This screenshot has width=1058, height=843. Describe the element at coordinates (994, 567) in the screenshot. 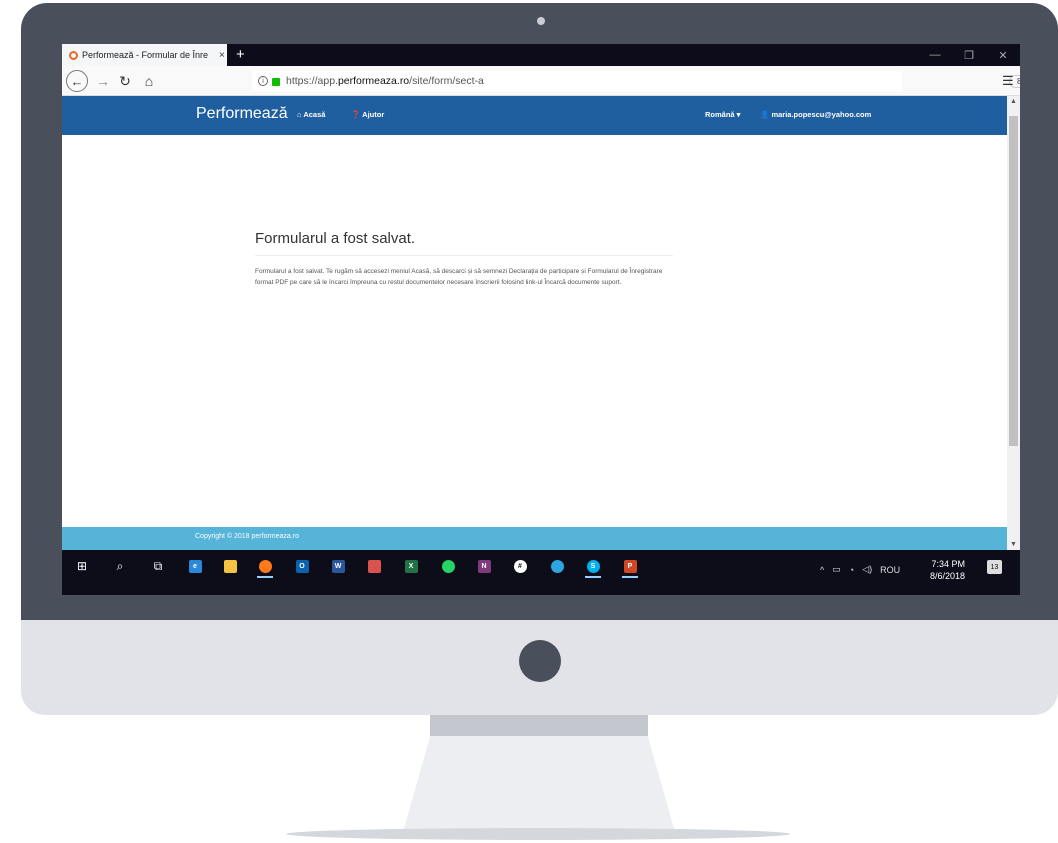

I see `notifications-icon: 13` at that location.